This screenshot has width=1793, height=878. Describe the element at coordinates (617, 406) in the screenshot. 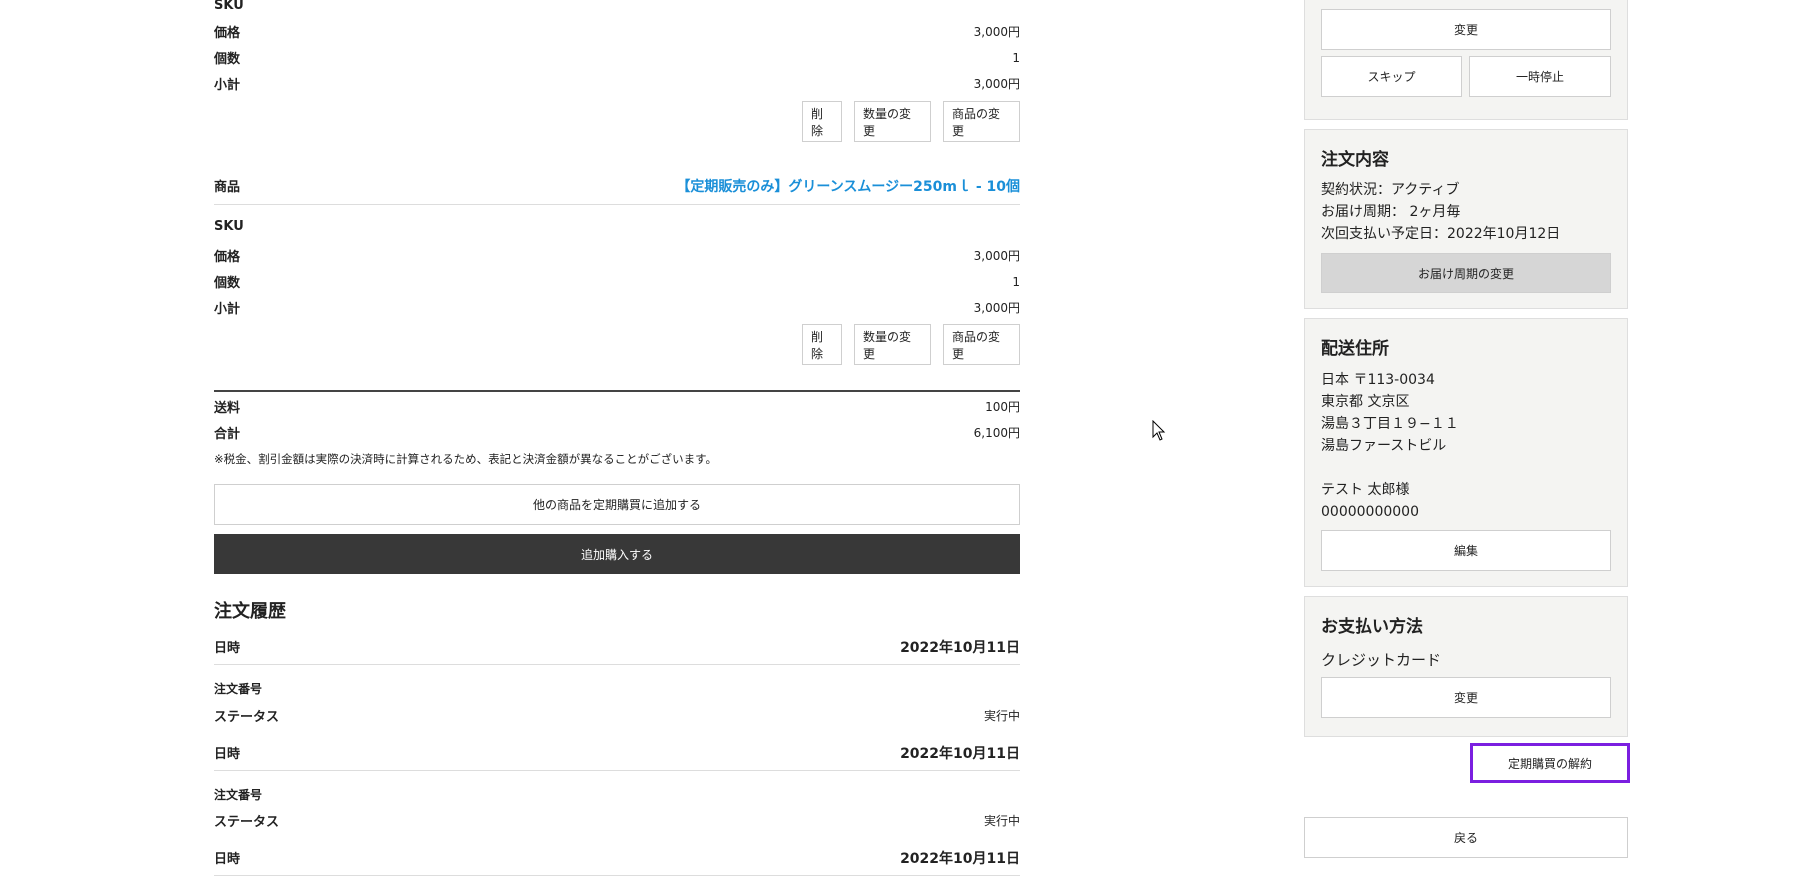

I see `shipping-row: 送料 100円` at that location.